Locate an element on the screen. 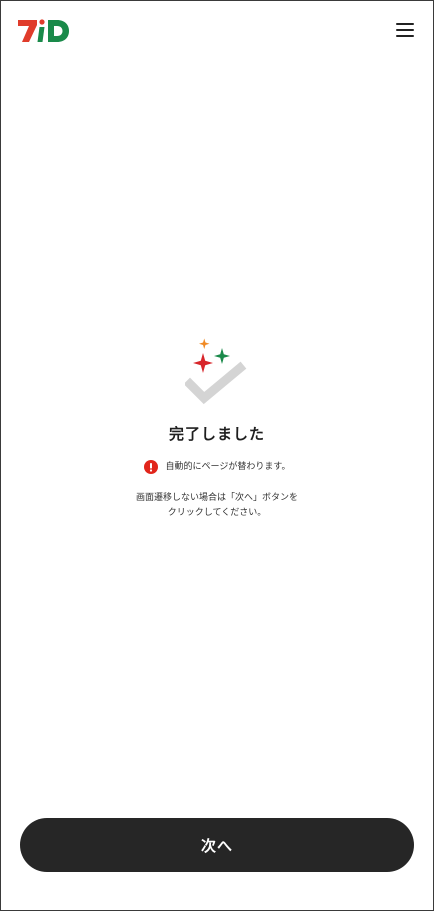 The height and width of the screenshot is (911, 434). hamburger-menu-button is located at coordinates (405, 30).